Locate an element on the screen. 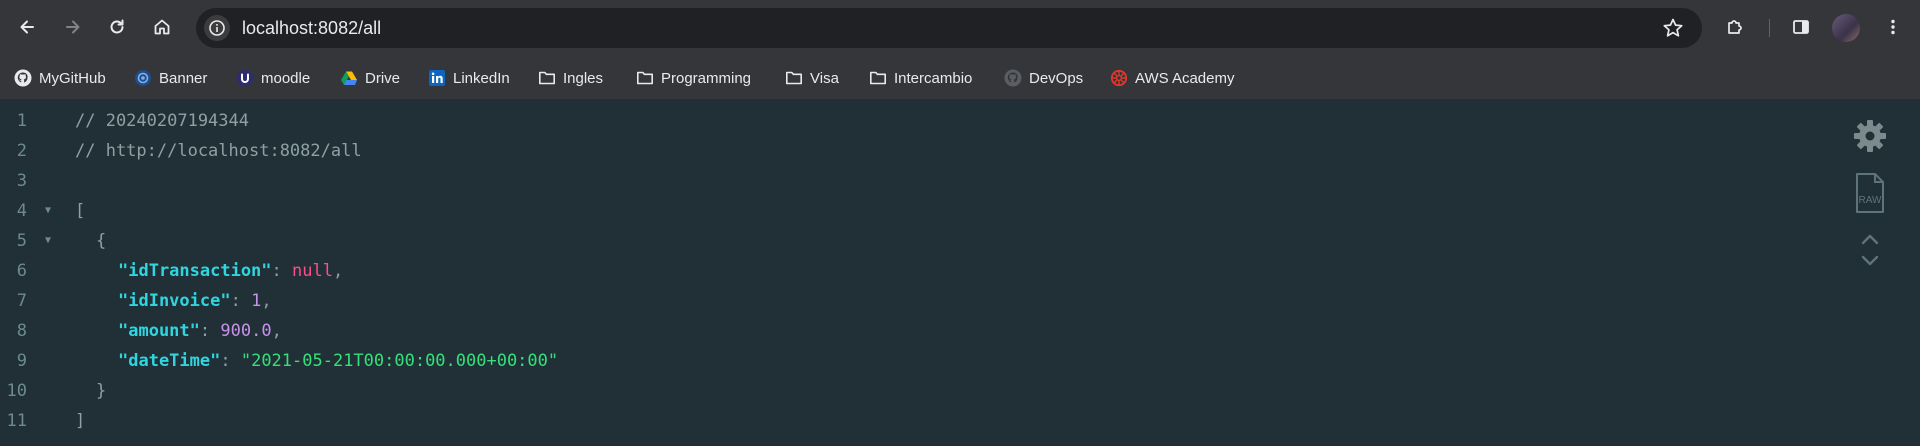 This screenshot has width=1920, height=446. code-line: 2 // http://localhost:8082/all is located at coordinates (900, 151).